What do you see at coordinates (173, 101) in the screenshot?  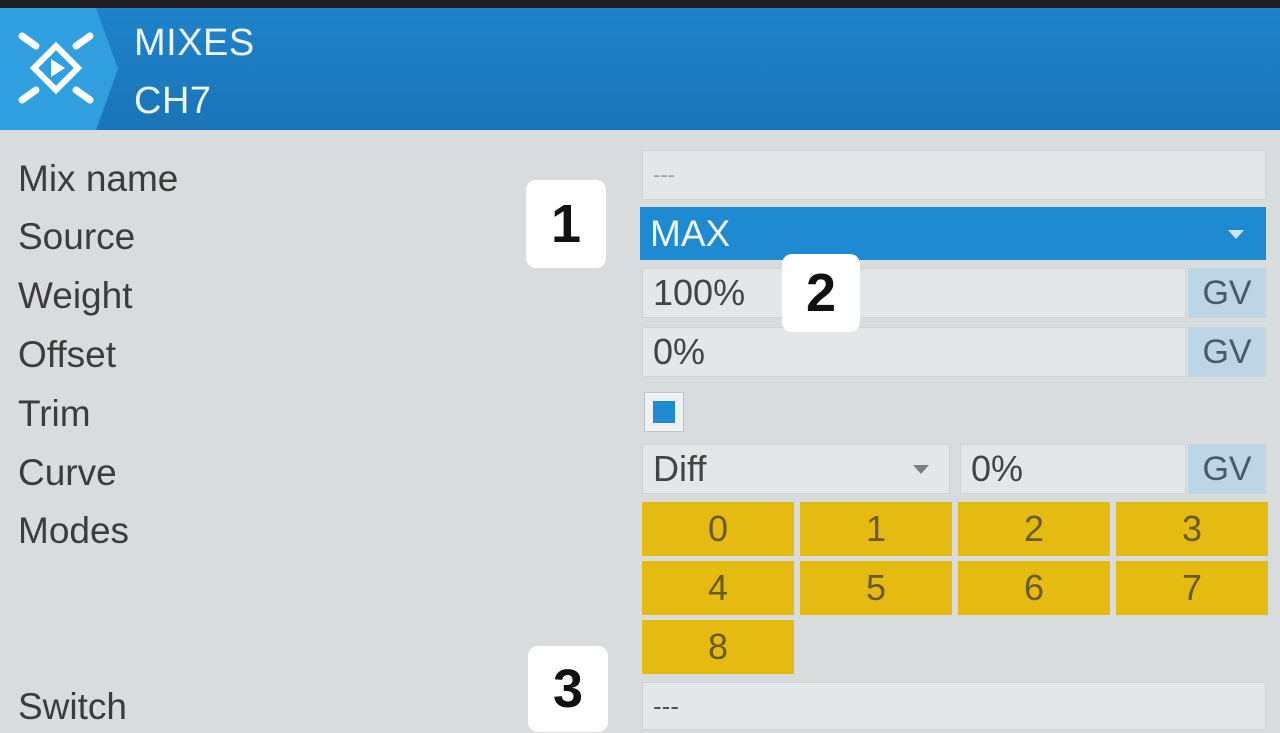 I see `page-subtitle: CH7` at bounding box center [173, 101].